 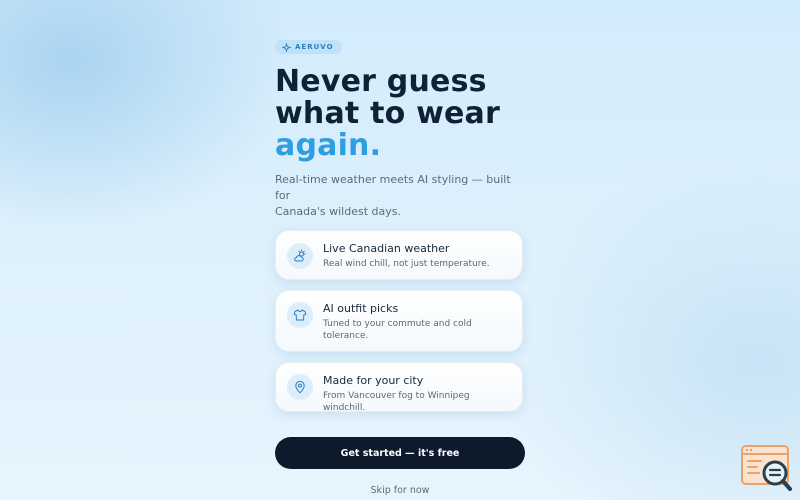 I want to click on feature-title: Live Canadian weather, so click(x=386, y=248).